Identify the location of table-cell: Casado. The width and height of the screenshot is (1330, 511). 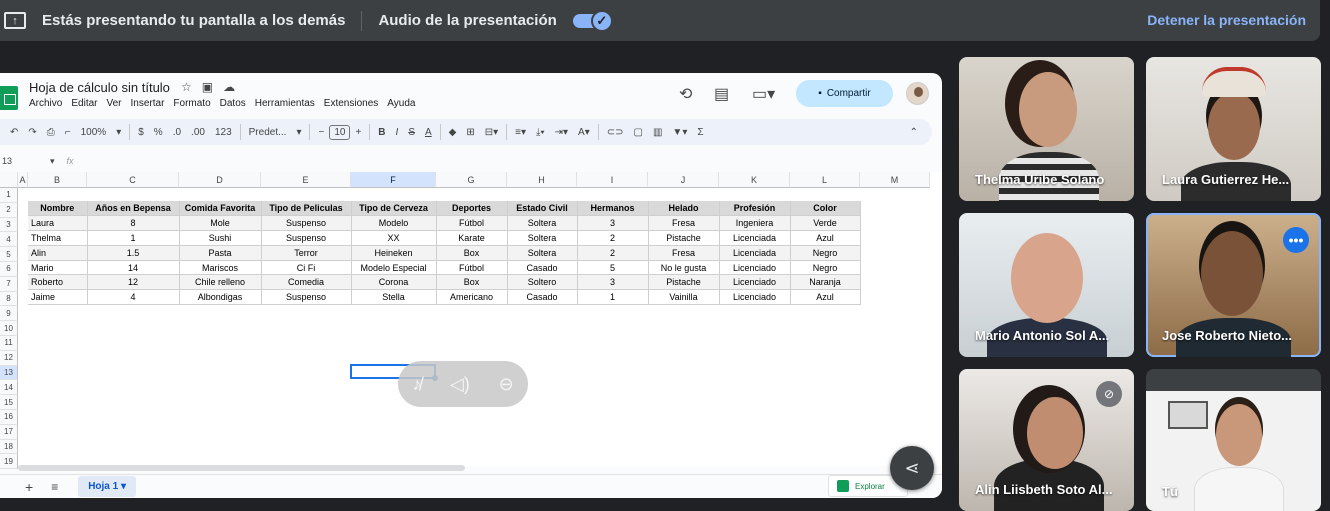
(542, 268).